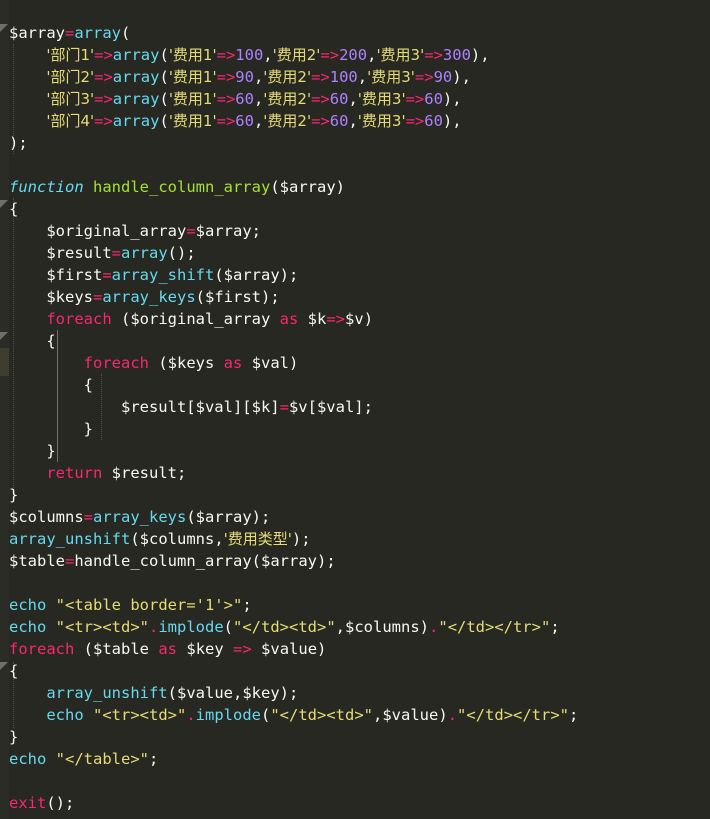 The width and height of the screenshot is (710, 819). What do you see at coordinates (181, 253) in the screenshot?
I see `token: ();` at bounding box center [181, 253].